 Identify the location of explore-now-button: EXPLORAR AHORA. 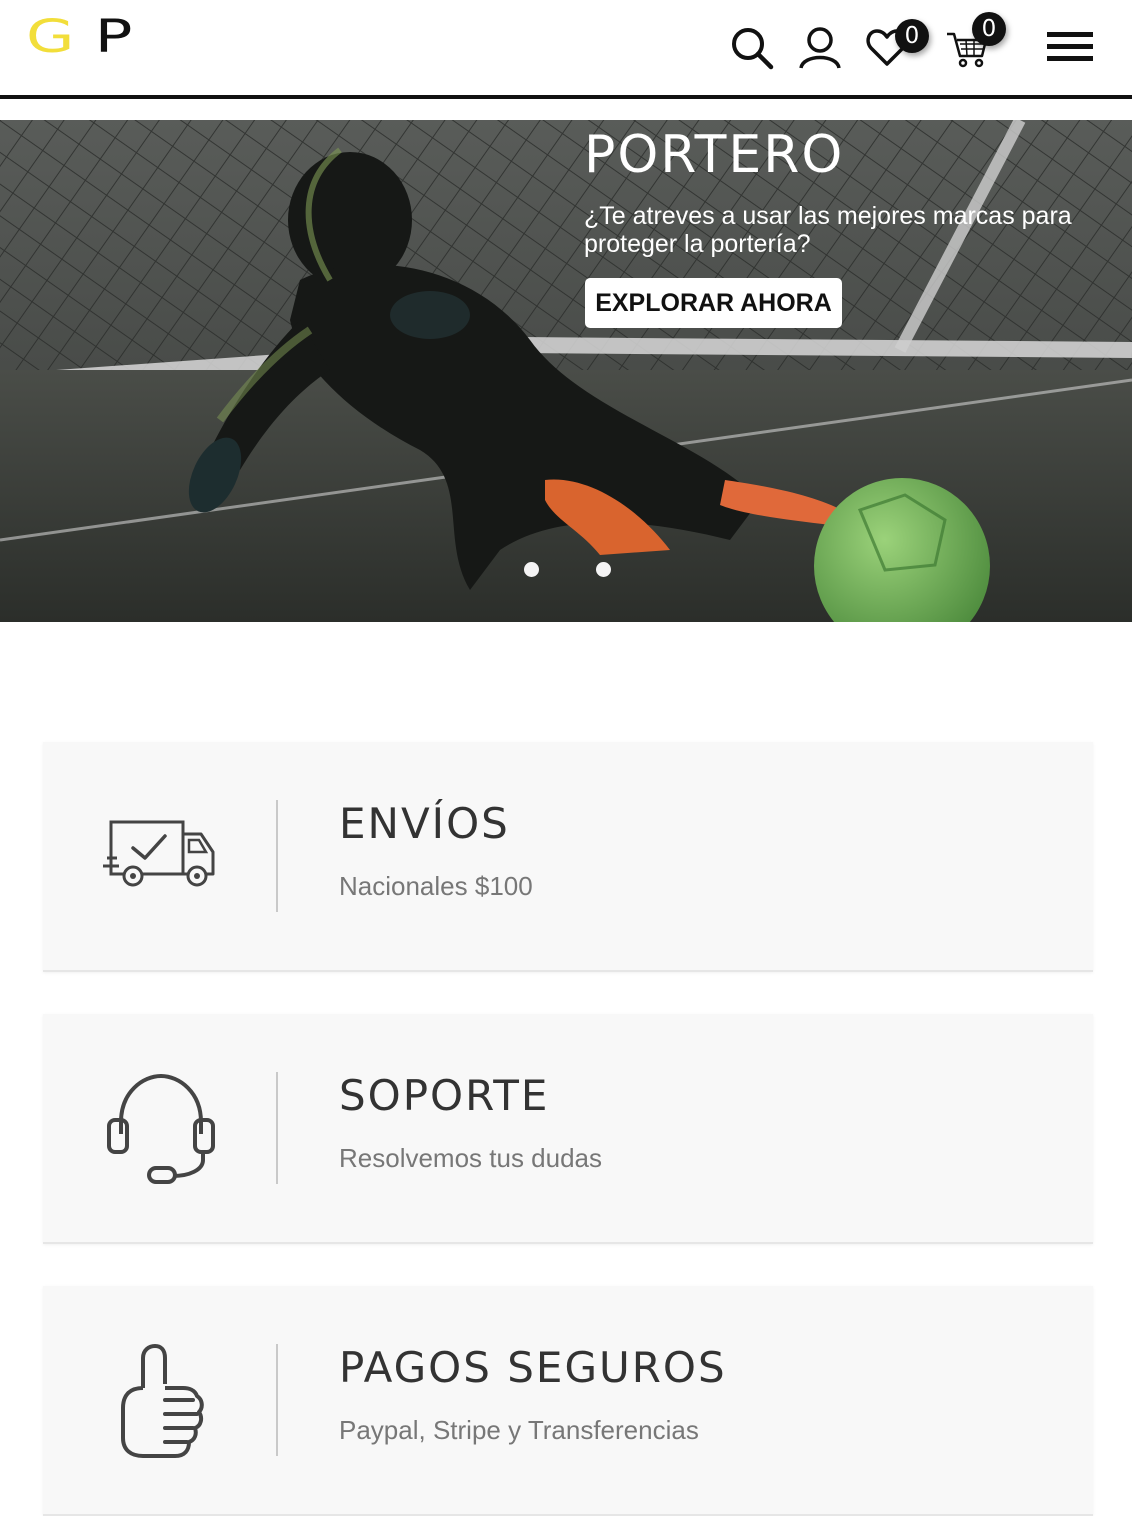
(713, 303).